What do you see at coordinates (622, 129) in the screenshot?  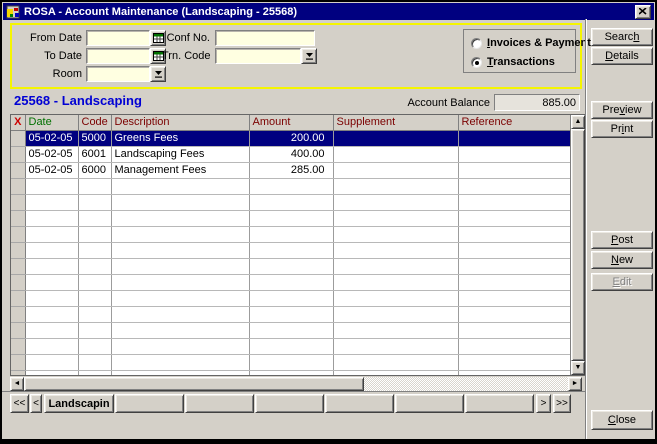 I see `print-button: Pr i nt` at bounding box center [622, 129].